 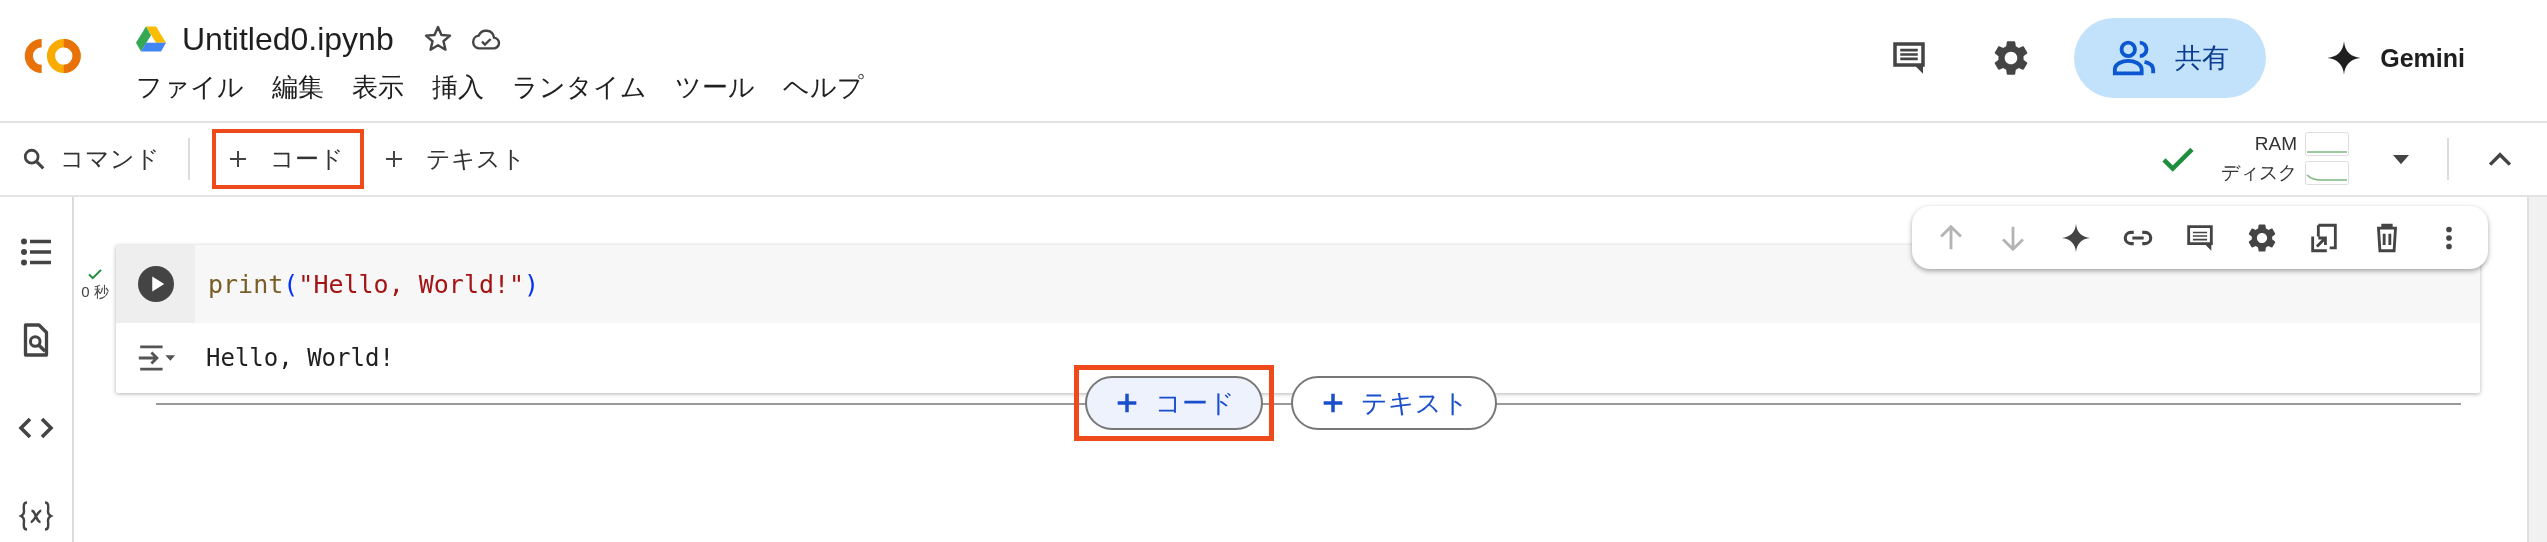 What do you see at coordinates (715, 87) in the screenshot?
I see `menu-item: ツール` at bounding box center [715, 87].